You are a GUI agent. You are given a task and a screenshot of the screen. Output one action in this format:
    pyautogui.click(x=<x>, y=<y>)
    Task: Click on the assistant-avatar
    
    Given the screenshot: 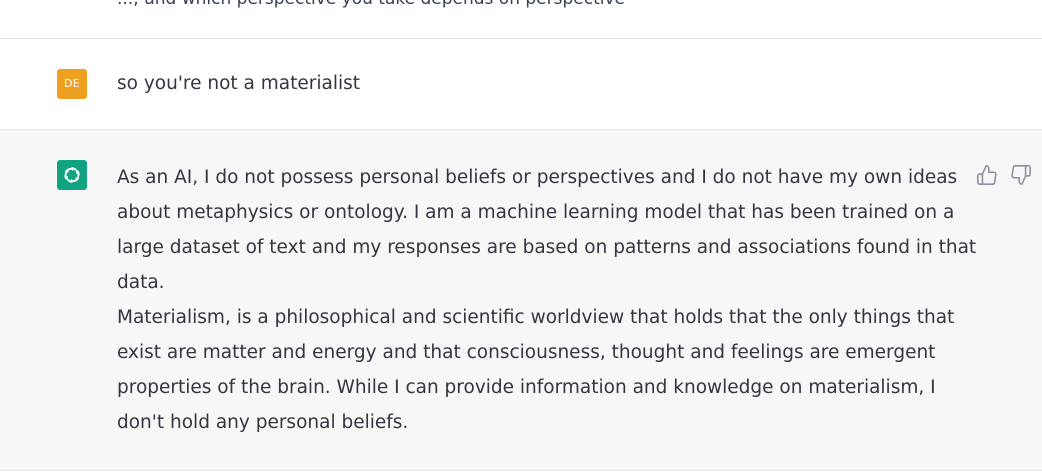 What is the action you would take?
    pyautogui.click(x=72, y=175)
    